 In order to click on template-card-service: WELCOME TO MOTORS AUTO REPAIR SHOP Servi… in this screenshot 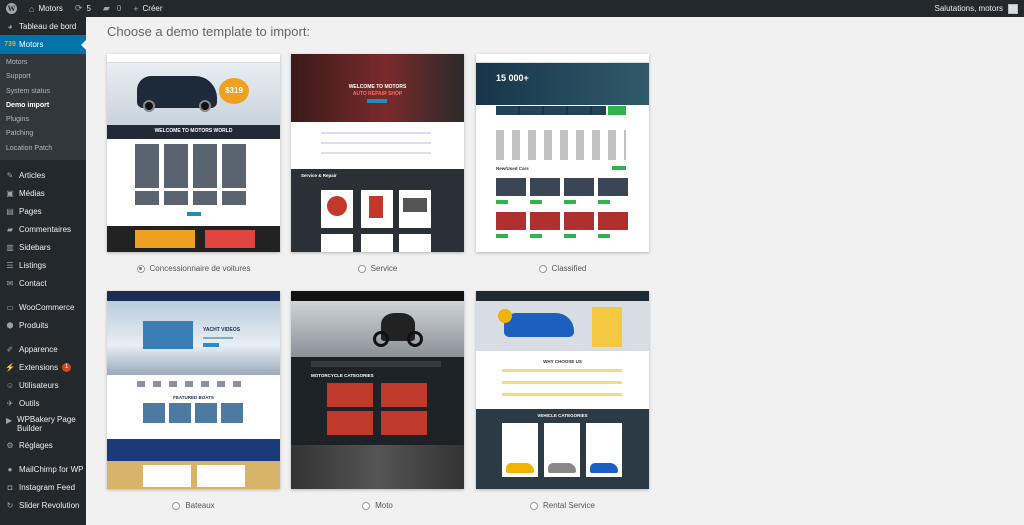, I will do `click(377, 153)`.